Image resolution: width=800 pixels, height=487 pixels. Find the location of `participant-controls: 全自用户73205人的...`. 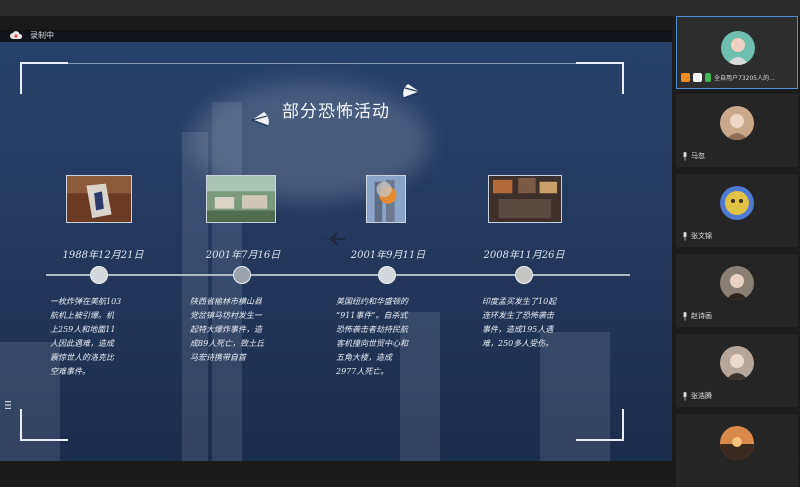

participant-controls: 全自用户73205人的... is located at coordinates (728, 77).